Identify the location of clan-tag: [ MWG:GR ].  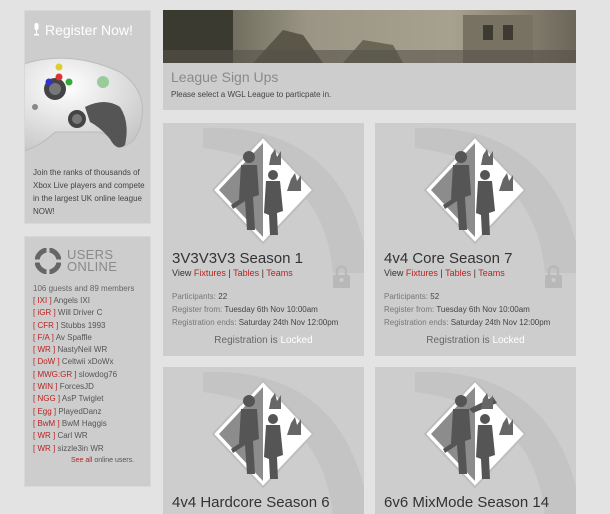
(55, 374).